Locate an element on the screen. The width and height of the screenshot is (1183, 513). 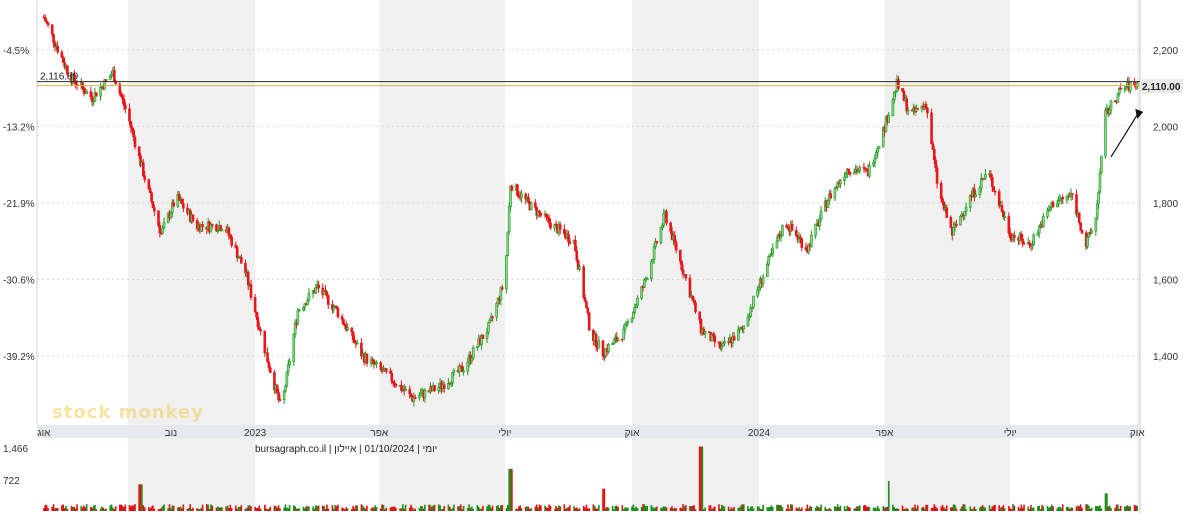
x-tick-label: 2024 is located at coordinates (759, 433).